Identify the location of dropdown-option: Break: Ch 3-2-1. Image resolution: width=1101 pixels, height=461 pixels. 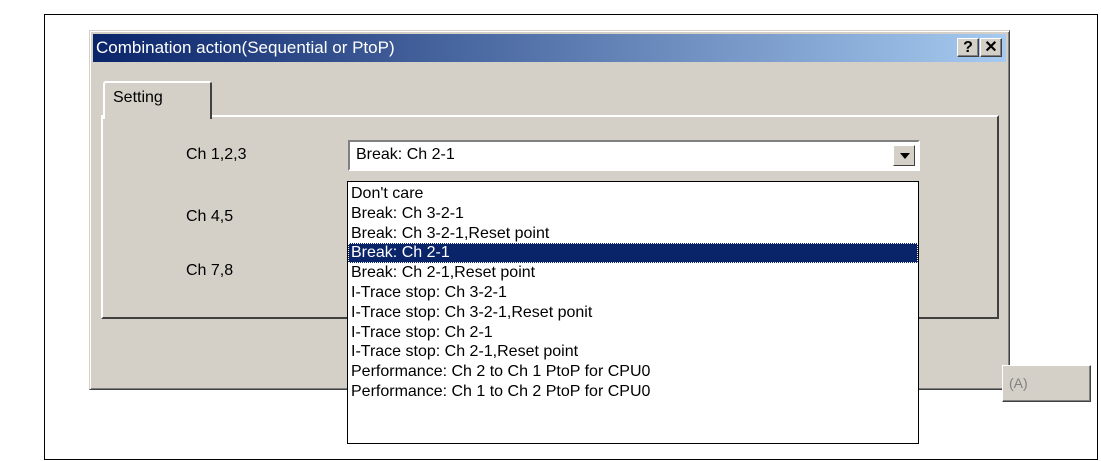
(633, 214).